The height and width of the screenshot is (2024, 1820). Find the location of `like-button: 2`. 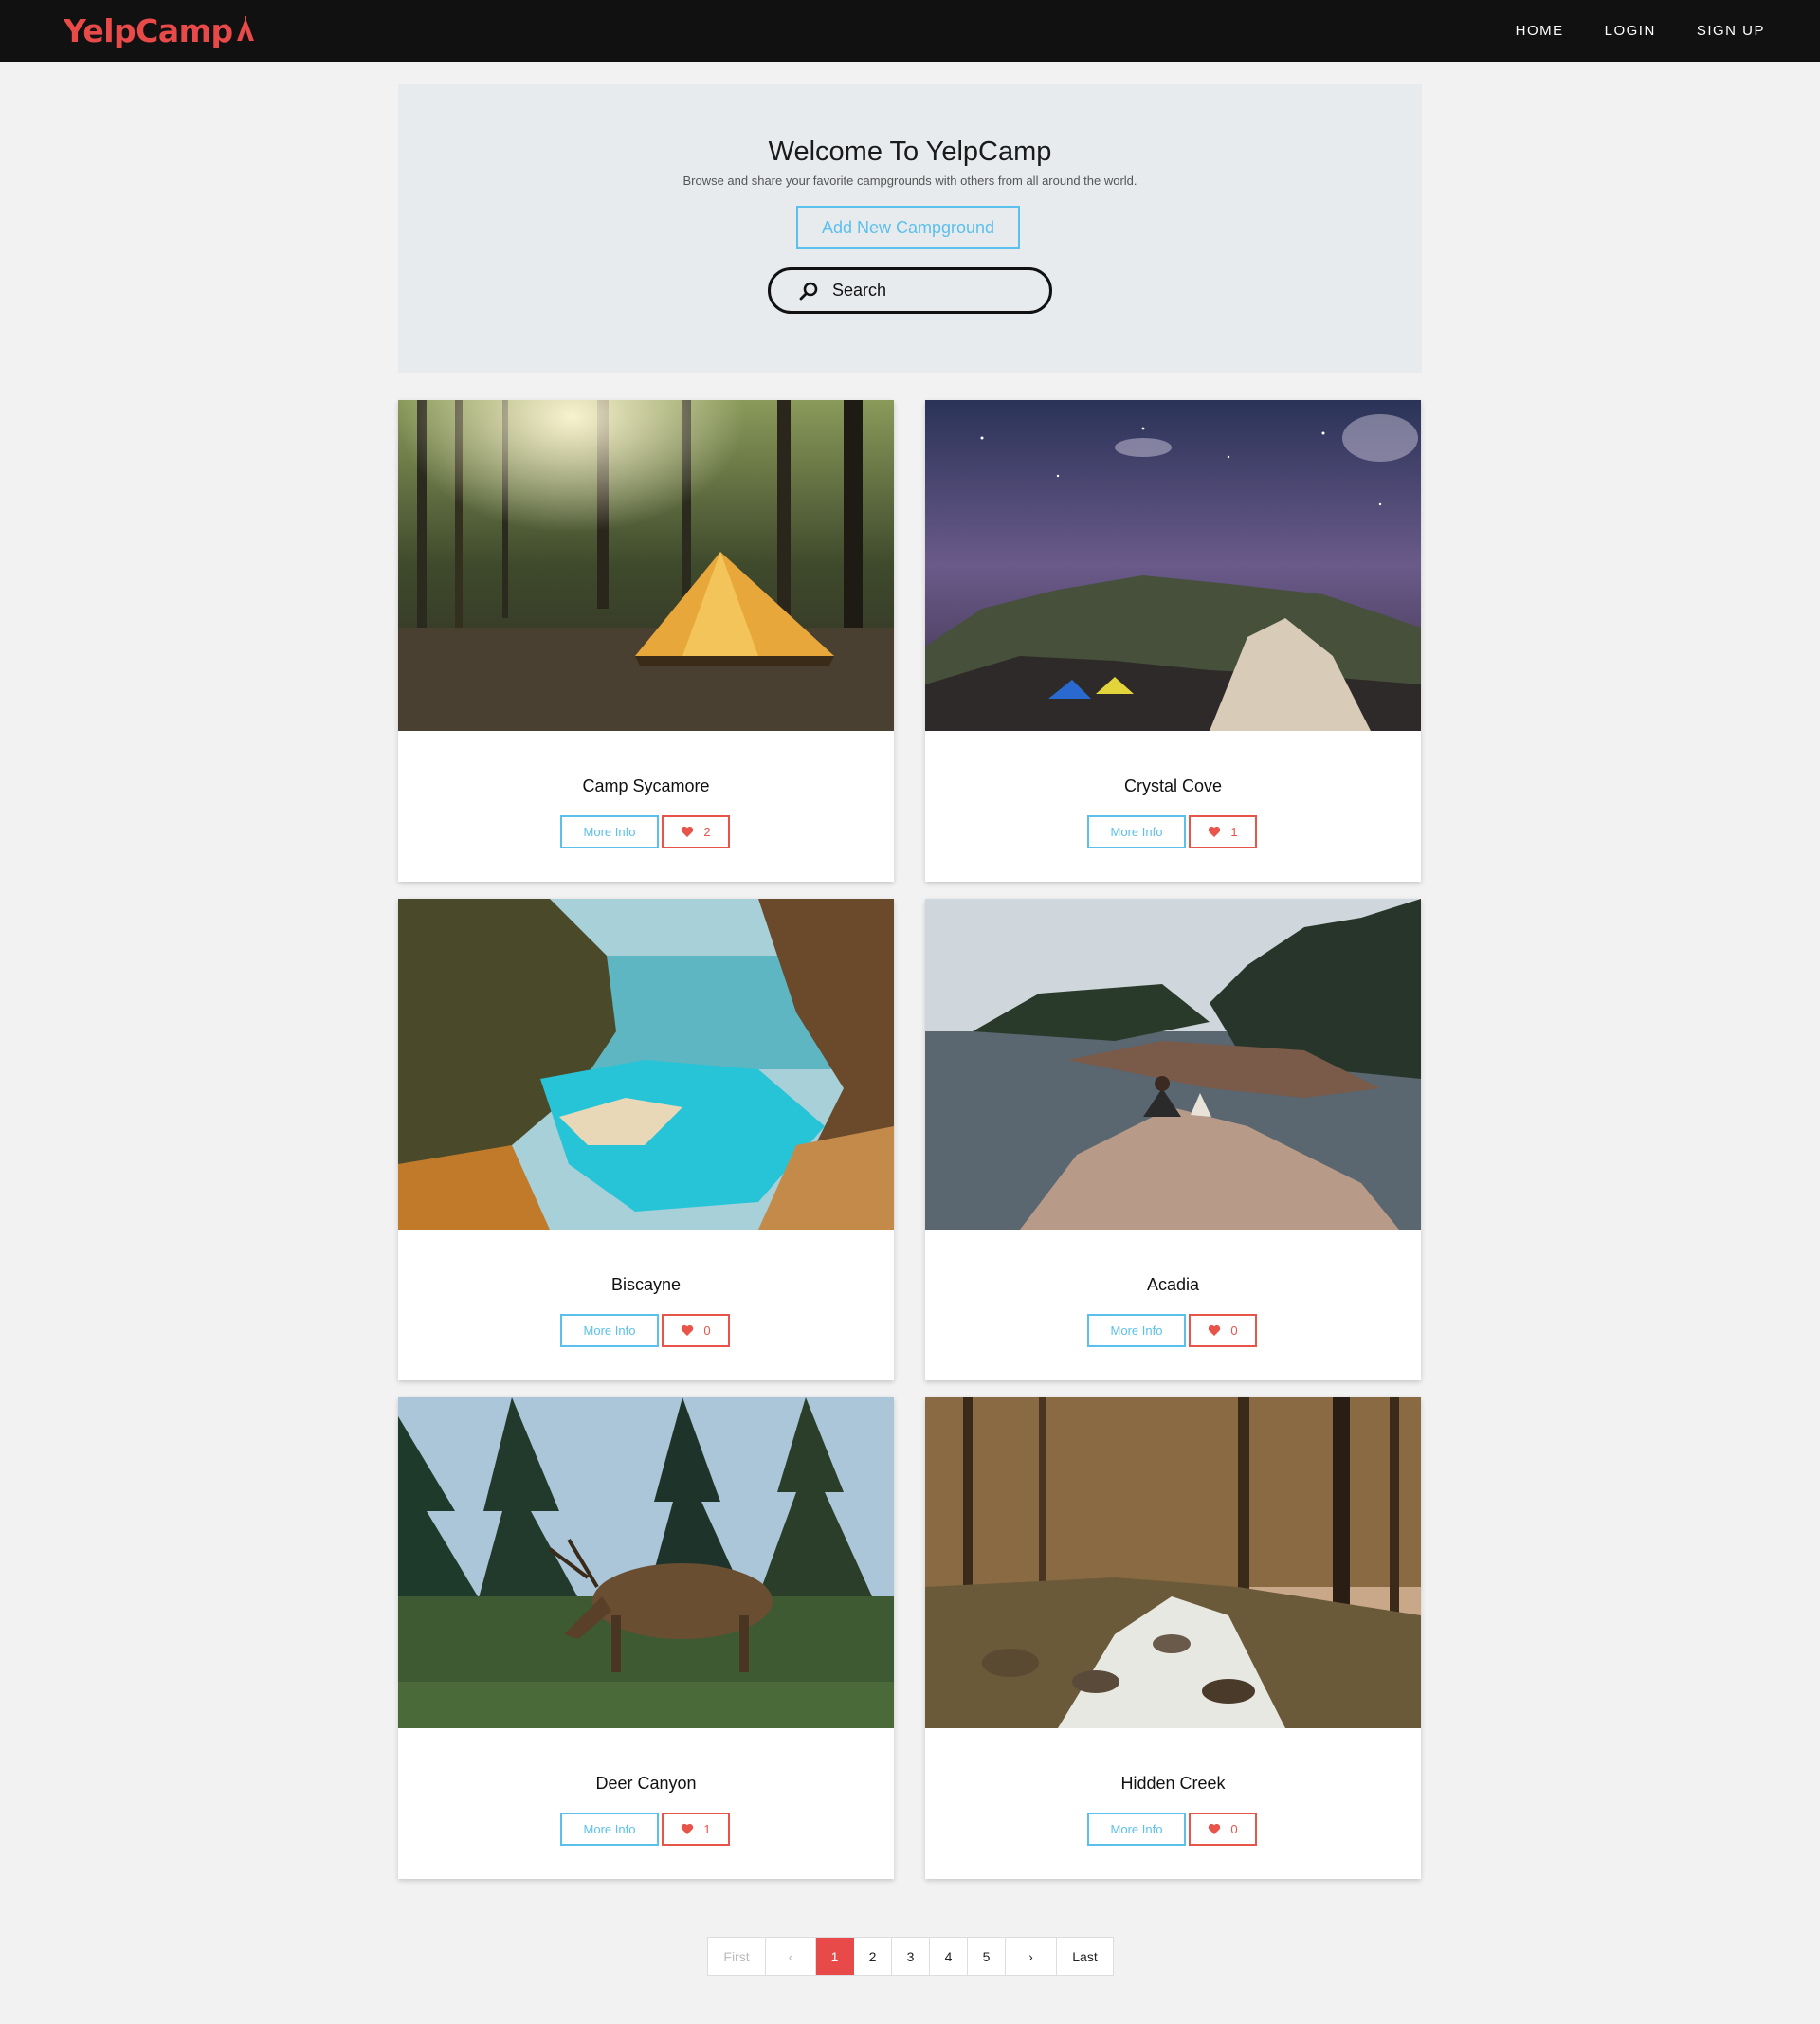

like-button: 2 is located at coordinates (696, 831).